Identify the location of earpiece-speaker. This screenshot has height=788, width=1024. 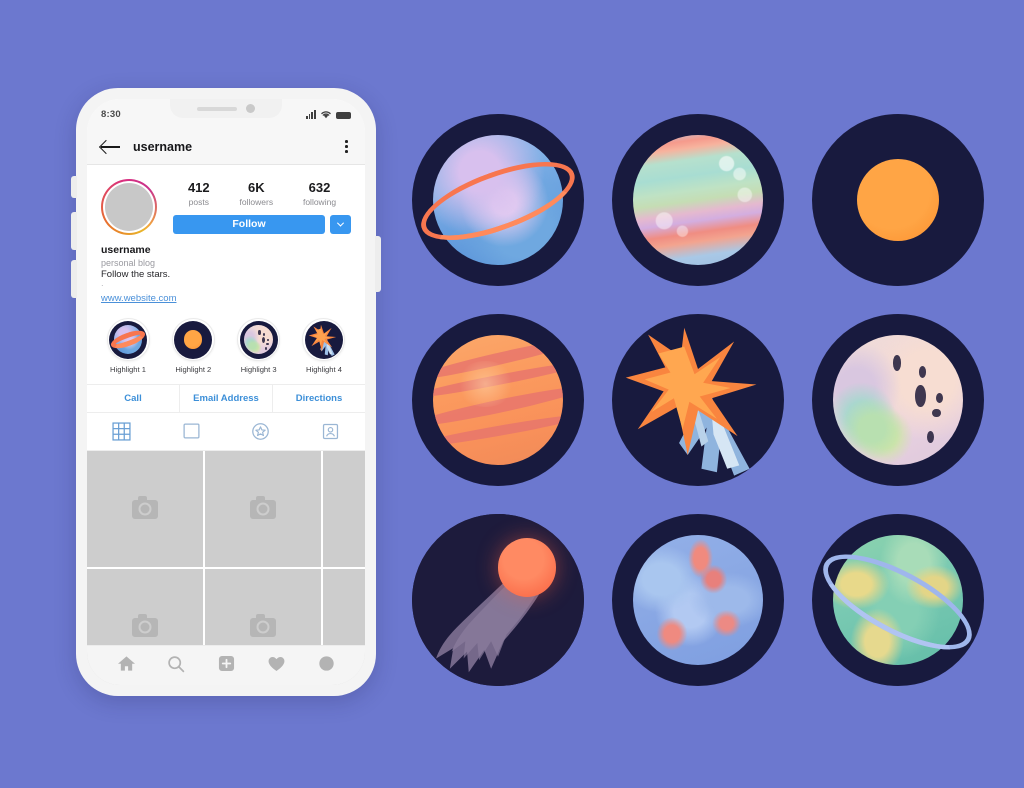
(217, 108).